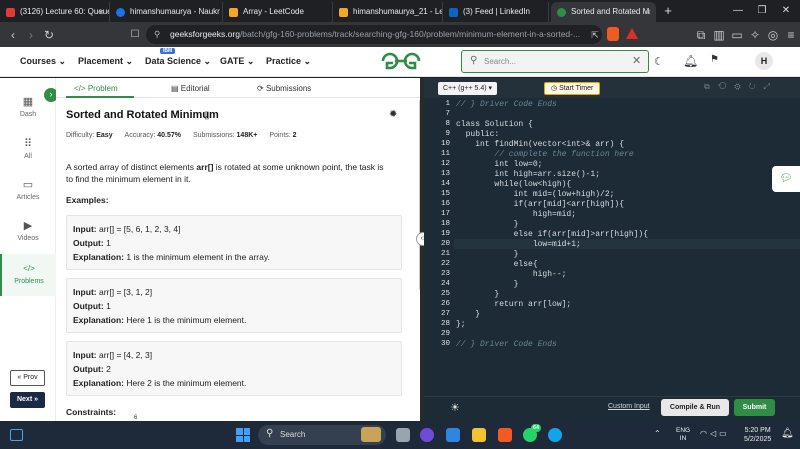  What do you see at coordinates (13, 35) in the screenshot?
I see `back-icon: ‹` at bounding box center [13, 35].